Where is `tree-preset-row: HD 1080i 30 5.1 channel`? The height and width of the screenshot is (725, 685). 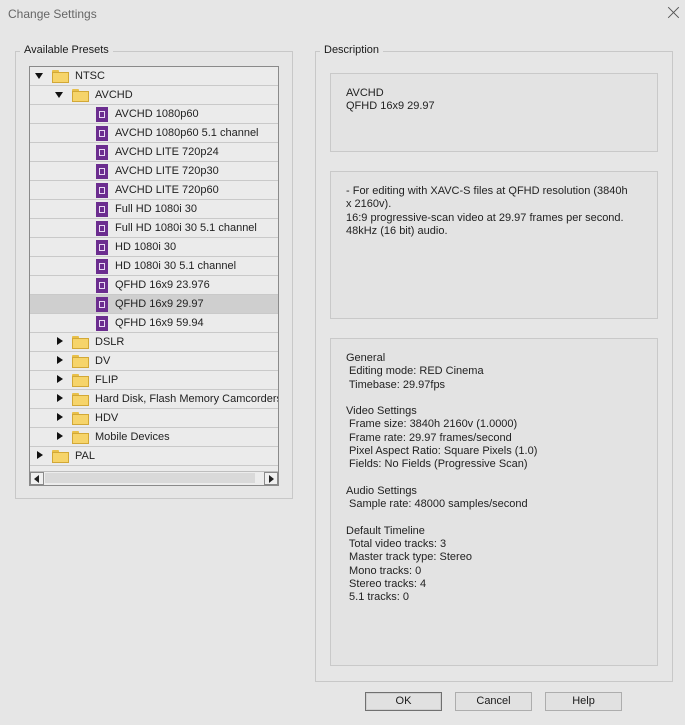
tree-preset-row: HD 1080i 30 5.1 channel is located at coordinates (154, 266).